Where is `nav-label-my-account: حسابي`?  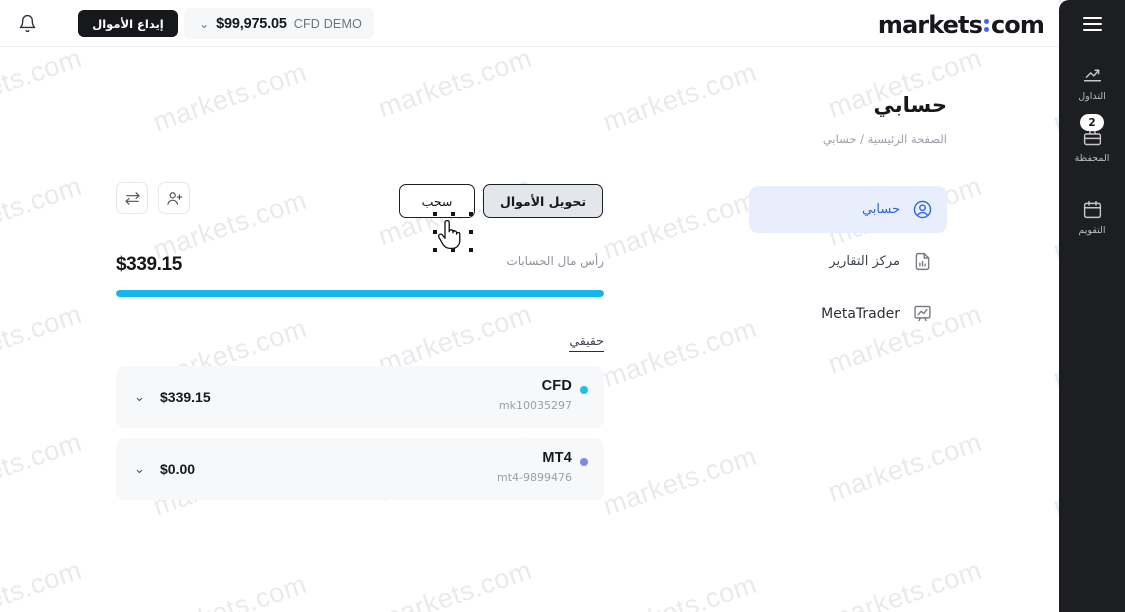 nav-label-my-account: حسابي is located at coordinates (880, 209).